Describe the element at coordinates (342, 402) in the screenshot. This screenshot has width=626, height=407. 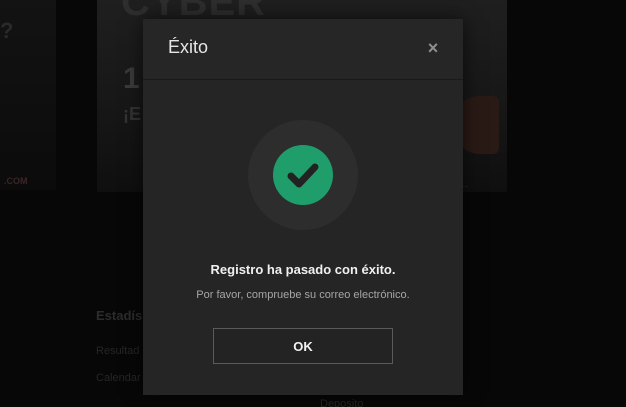
I see `background-link-deposit: Deposito` at that location.